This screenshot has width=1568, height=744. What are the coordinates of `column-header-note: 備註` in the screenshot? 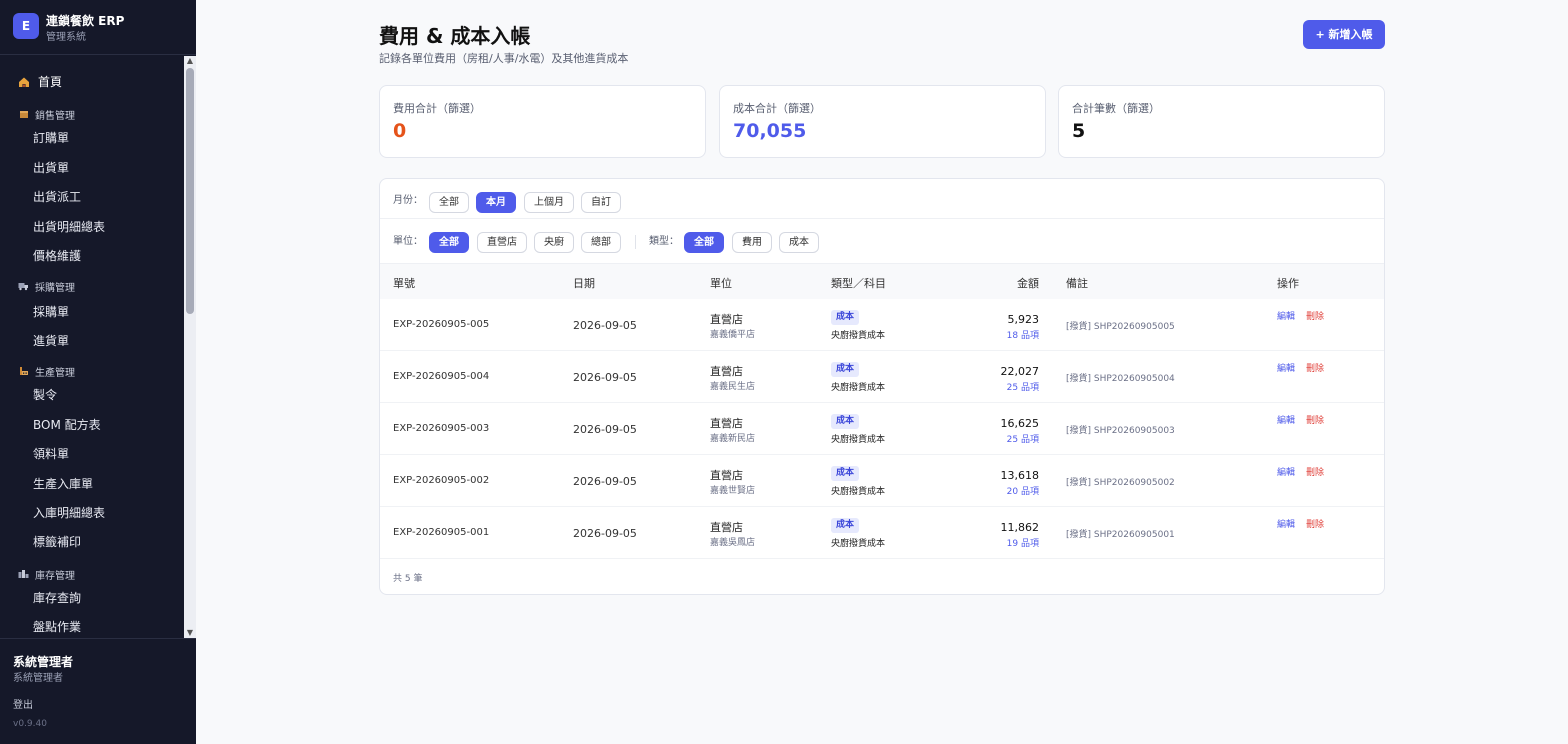 It's located at (1077, 283).